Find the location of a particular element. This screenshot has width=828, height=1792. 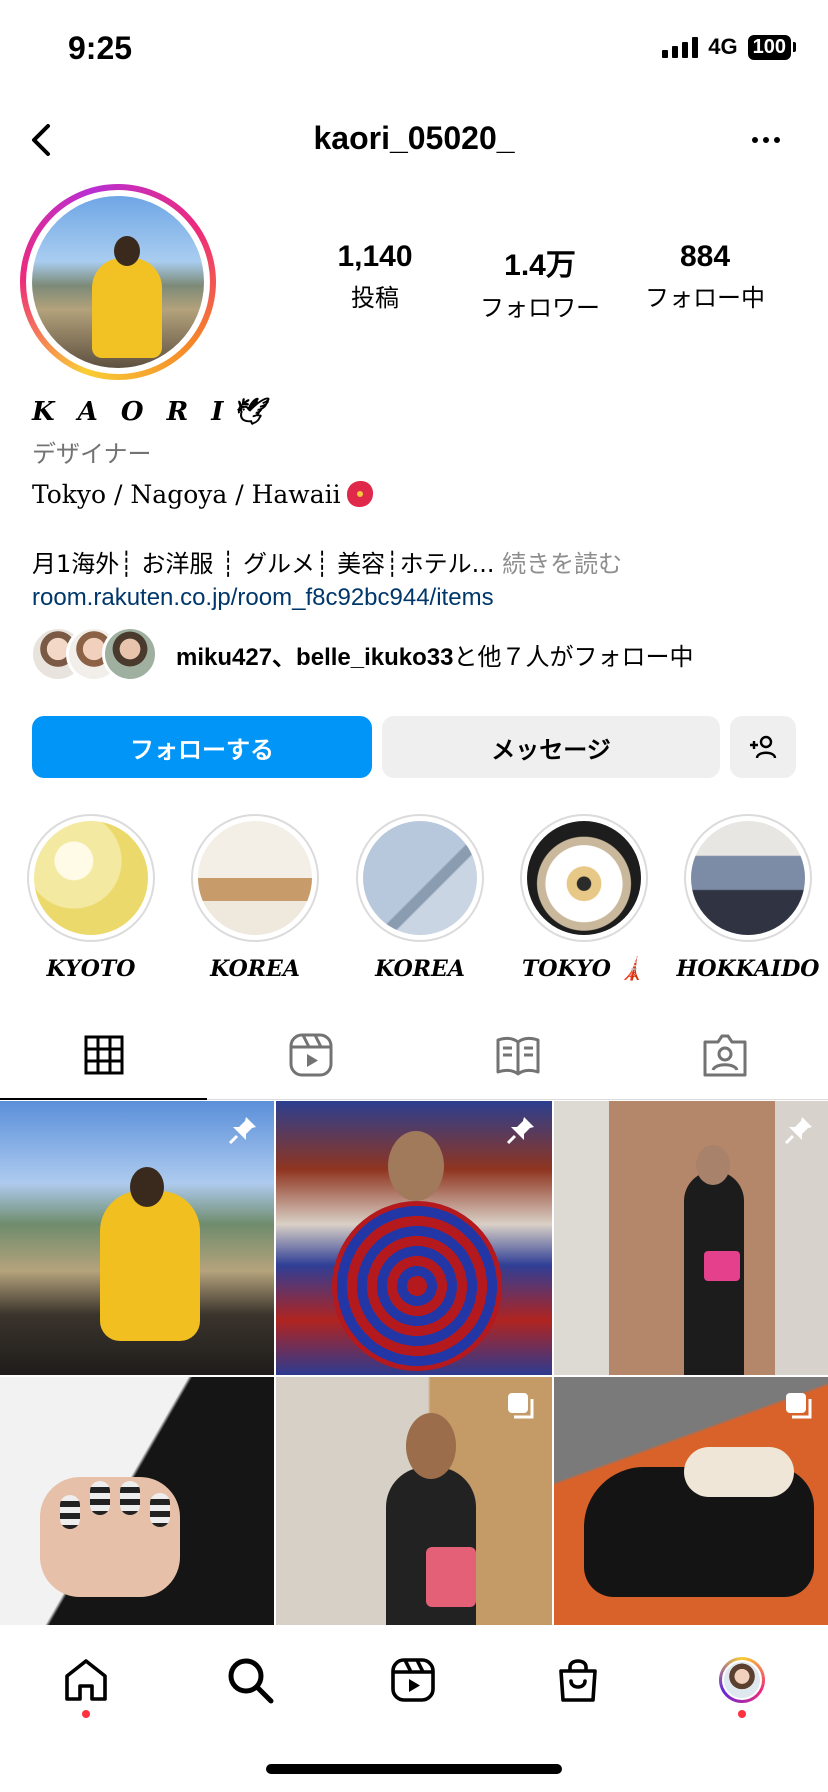

highlight-korea: KOREA is located at coordinates (255, 898).